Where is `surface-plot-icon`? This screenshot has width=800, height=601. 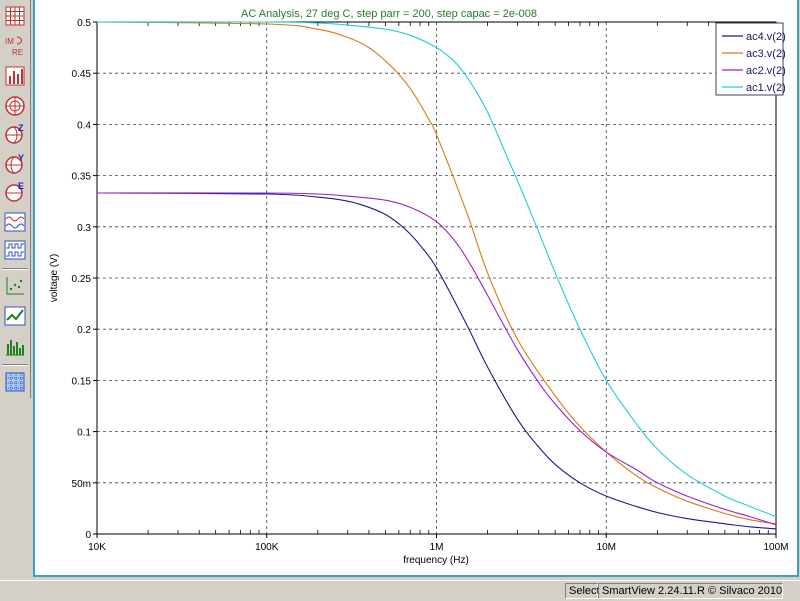 surface-plot-icon is located at coordinates (15, 382).